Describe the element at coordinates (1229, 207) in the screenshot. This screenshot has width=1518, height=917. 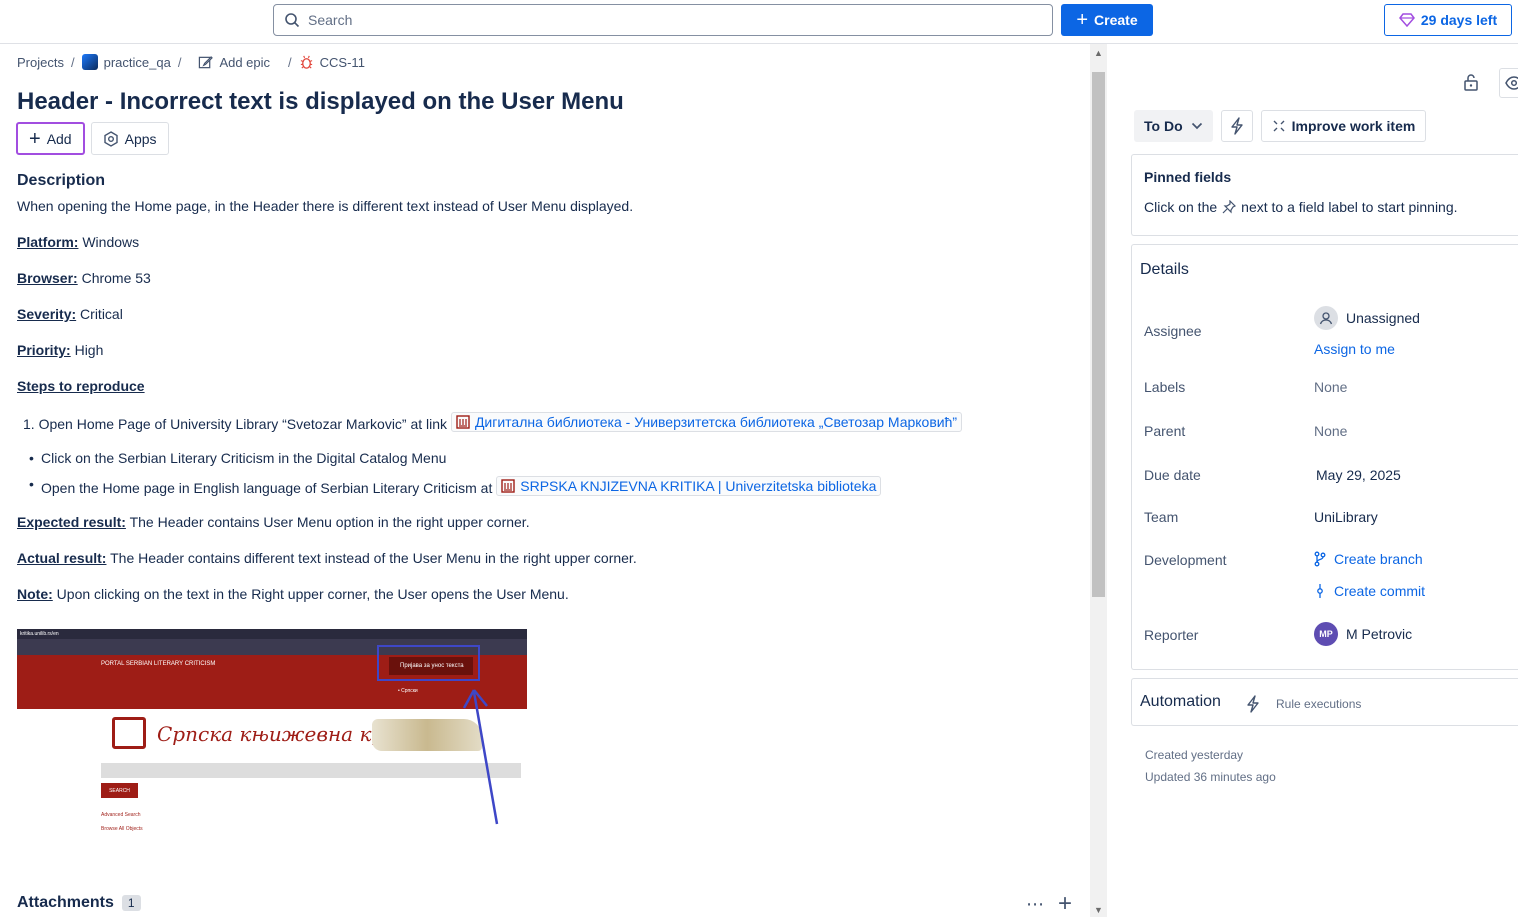
I see `pin-icon` at that location.